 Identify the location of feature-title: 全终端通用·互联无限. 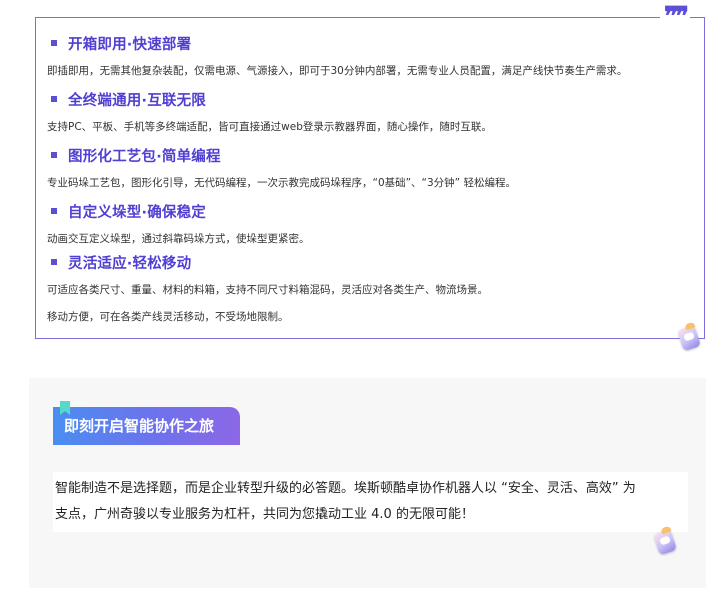
(137, 100).